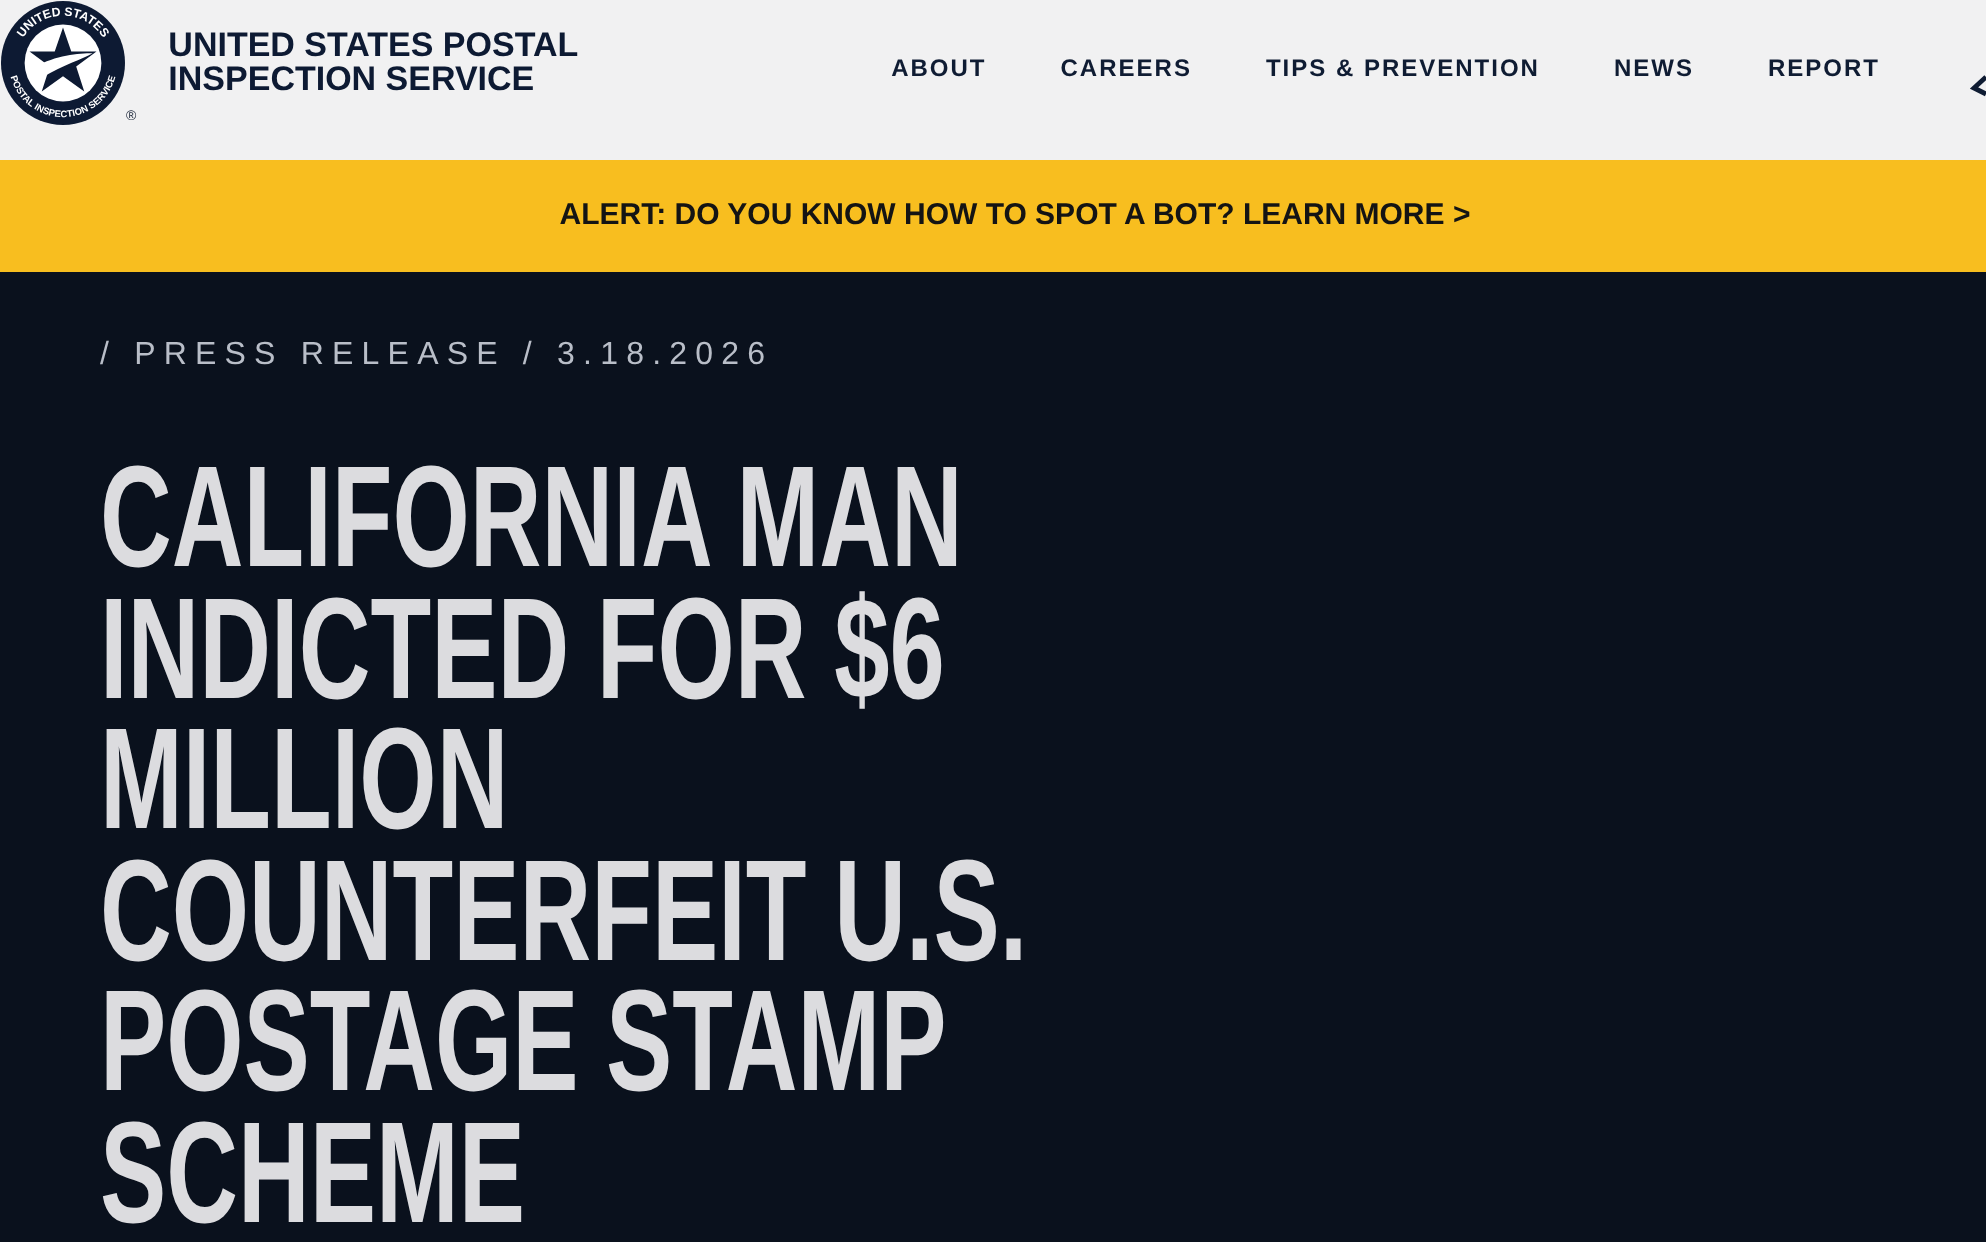 This screenshot has width=1986, height=1242. Describe the element at coordinates (1015, 216) in the screenshot. I see `alert-link: ALERT: DO YOU KNOW HOW TO SPOT A BOT? LEARN MORE >` at that location.